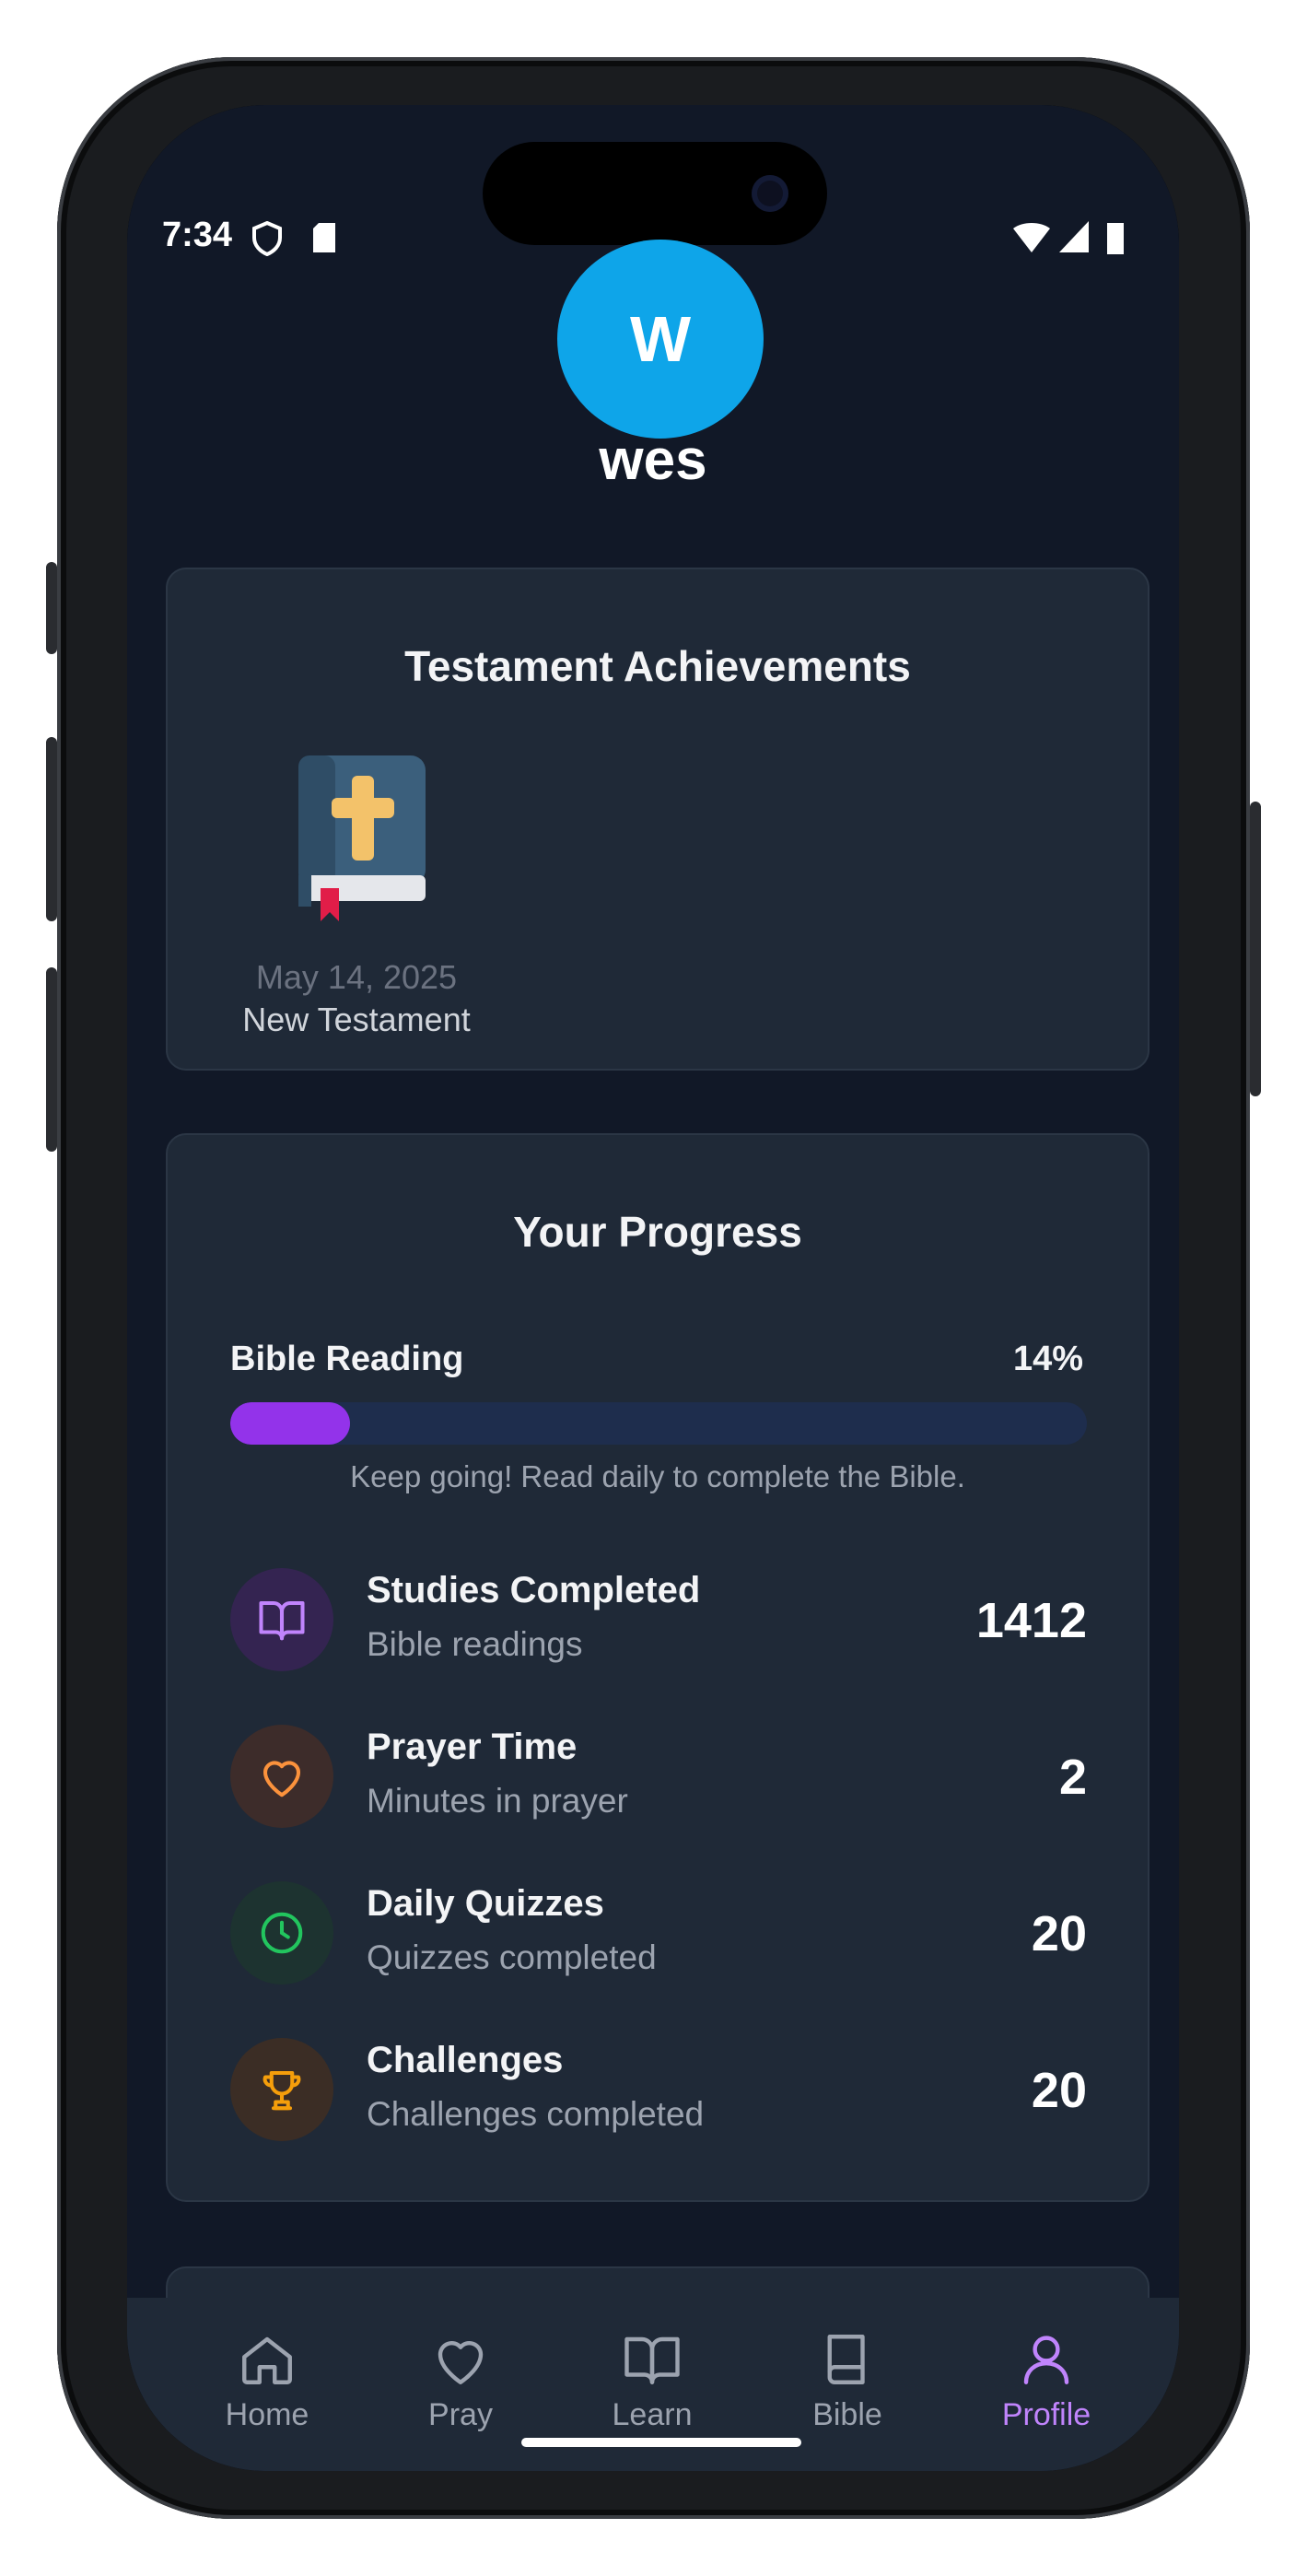  What do you see at coordinates (475, 1644) in the screenshot?
I see `stat-subtitle: Bible readings` at bounding box center [475, 1644].